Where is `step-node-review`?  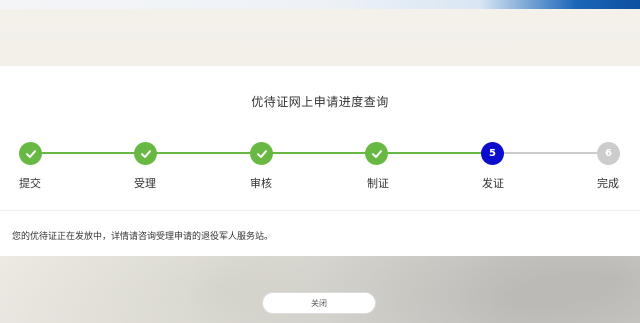
step-node-review is located at coordinates (261, 153).